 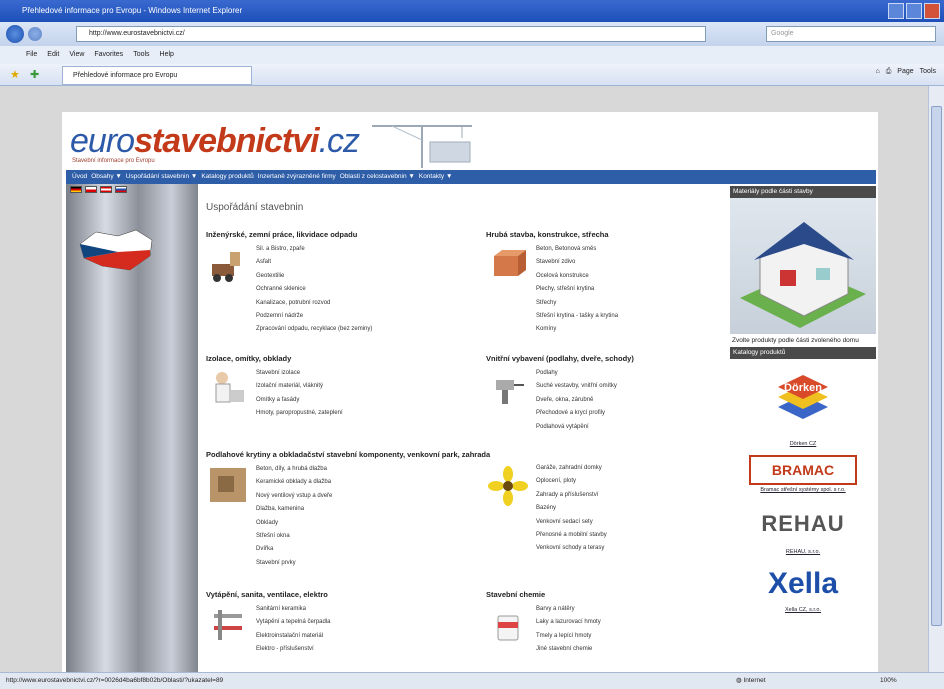 What do you see at coordinates (936, 366) in the screenshot?
I see `scrollbar-thumb` at bounding box center [936, 366].